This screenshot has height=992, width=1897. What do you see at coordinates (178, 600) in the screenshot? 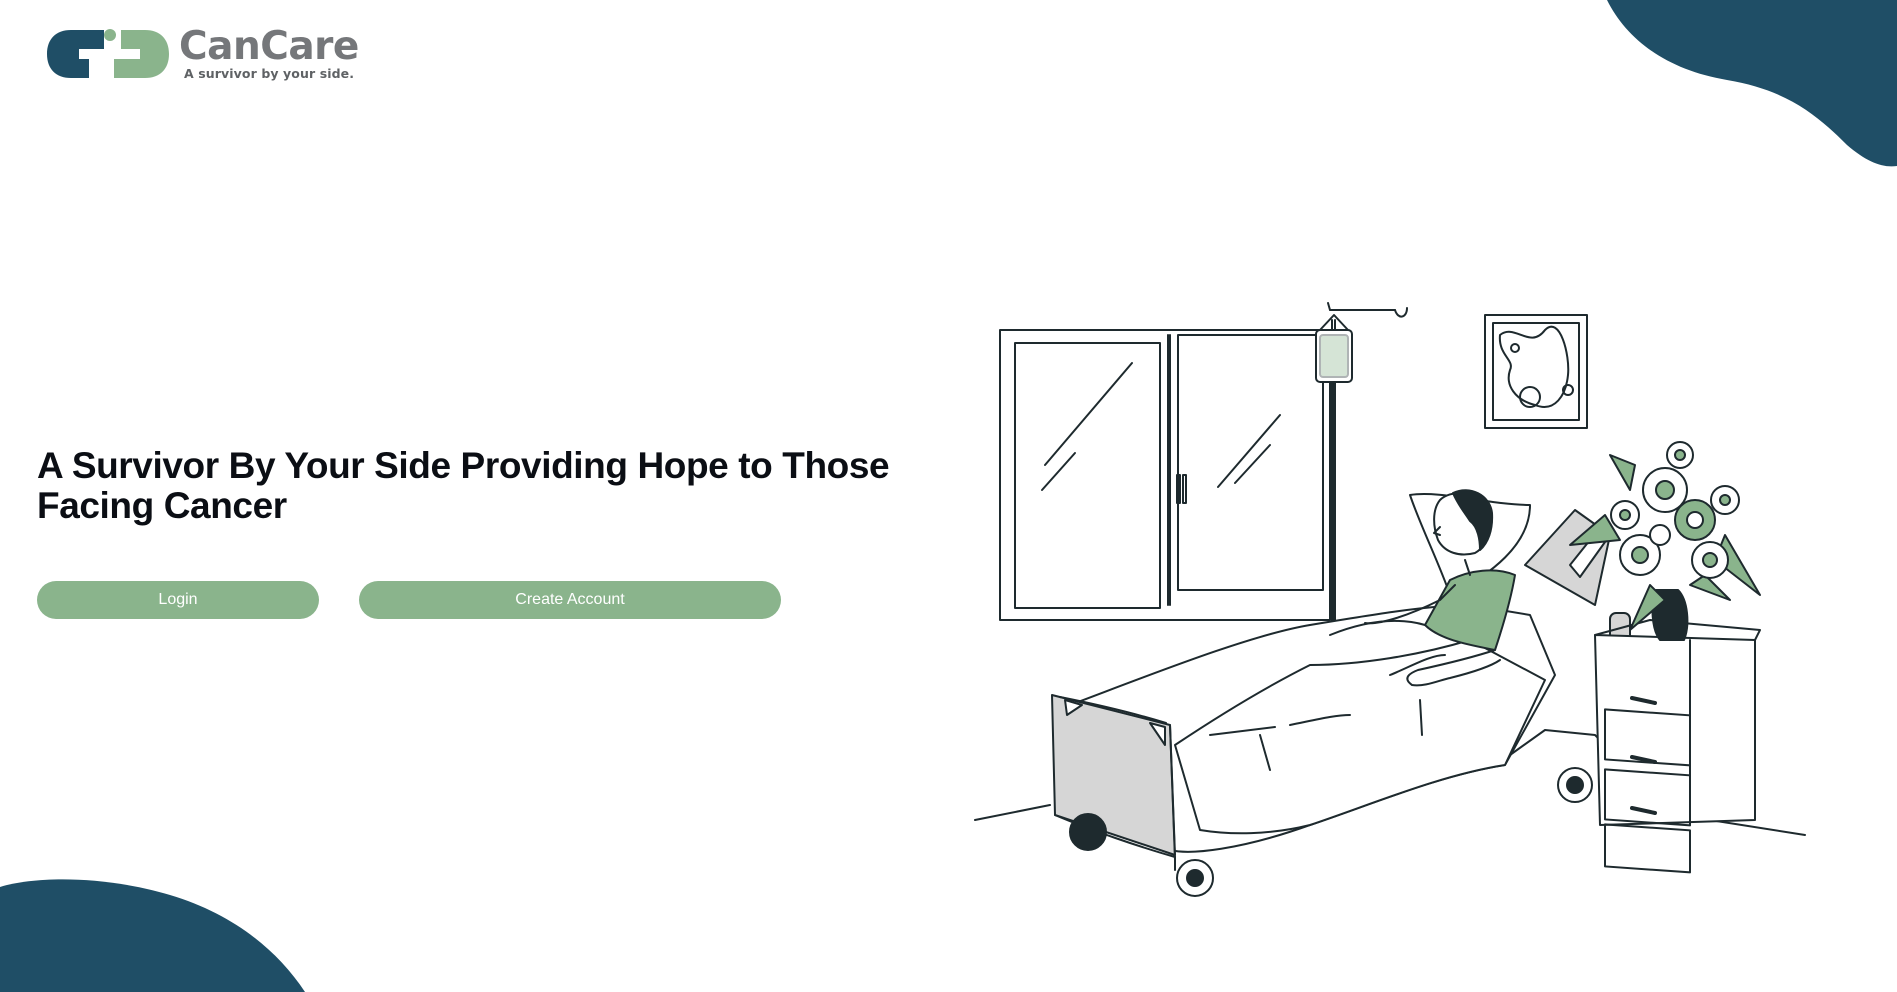
I see `login-button: Login` at bounding box center [178, 600].